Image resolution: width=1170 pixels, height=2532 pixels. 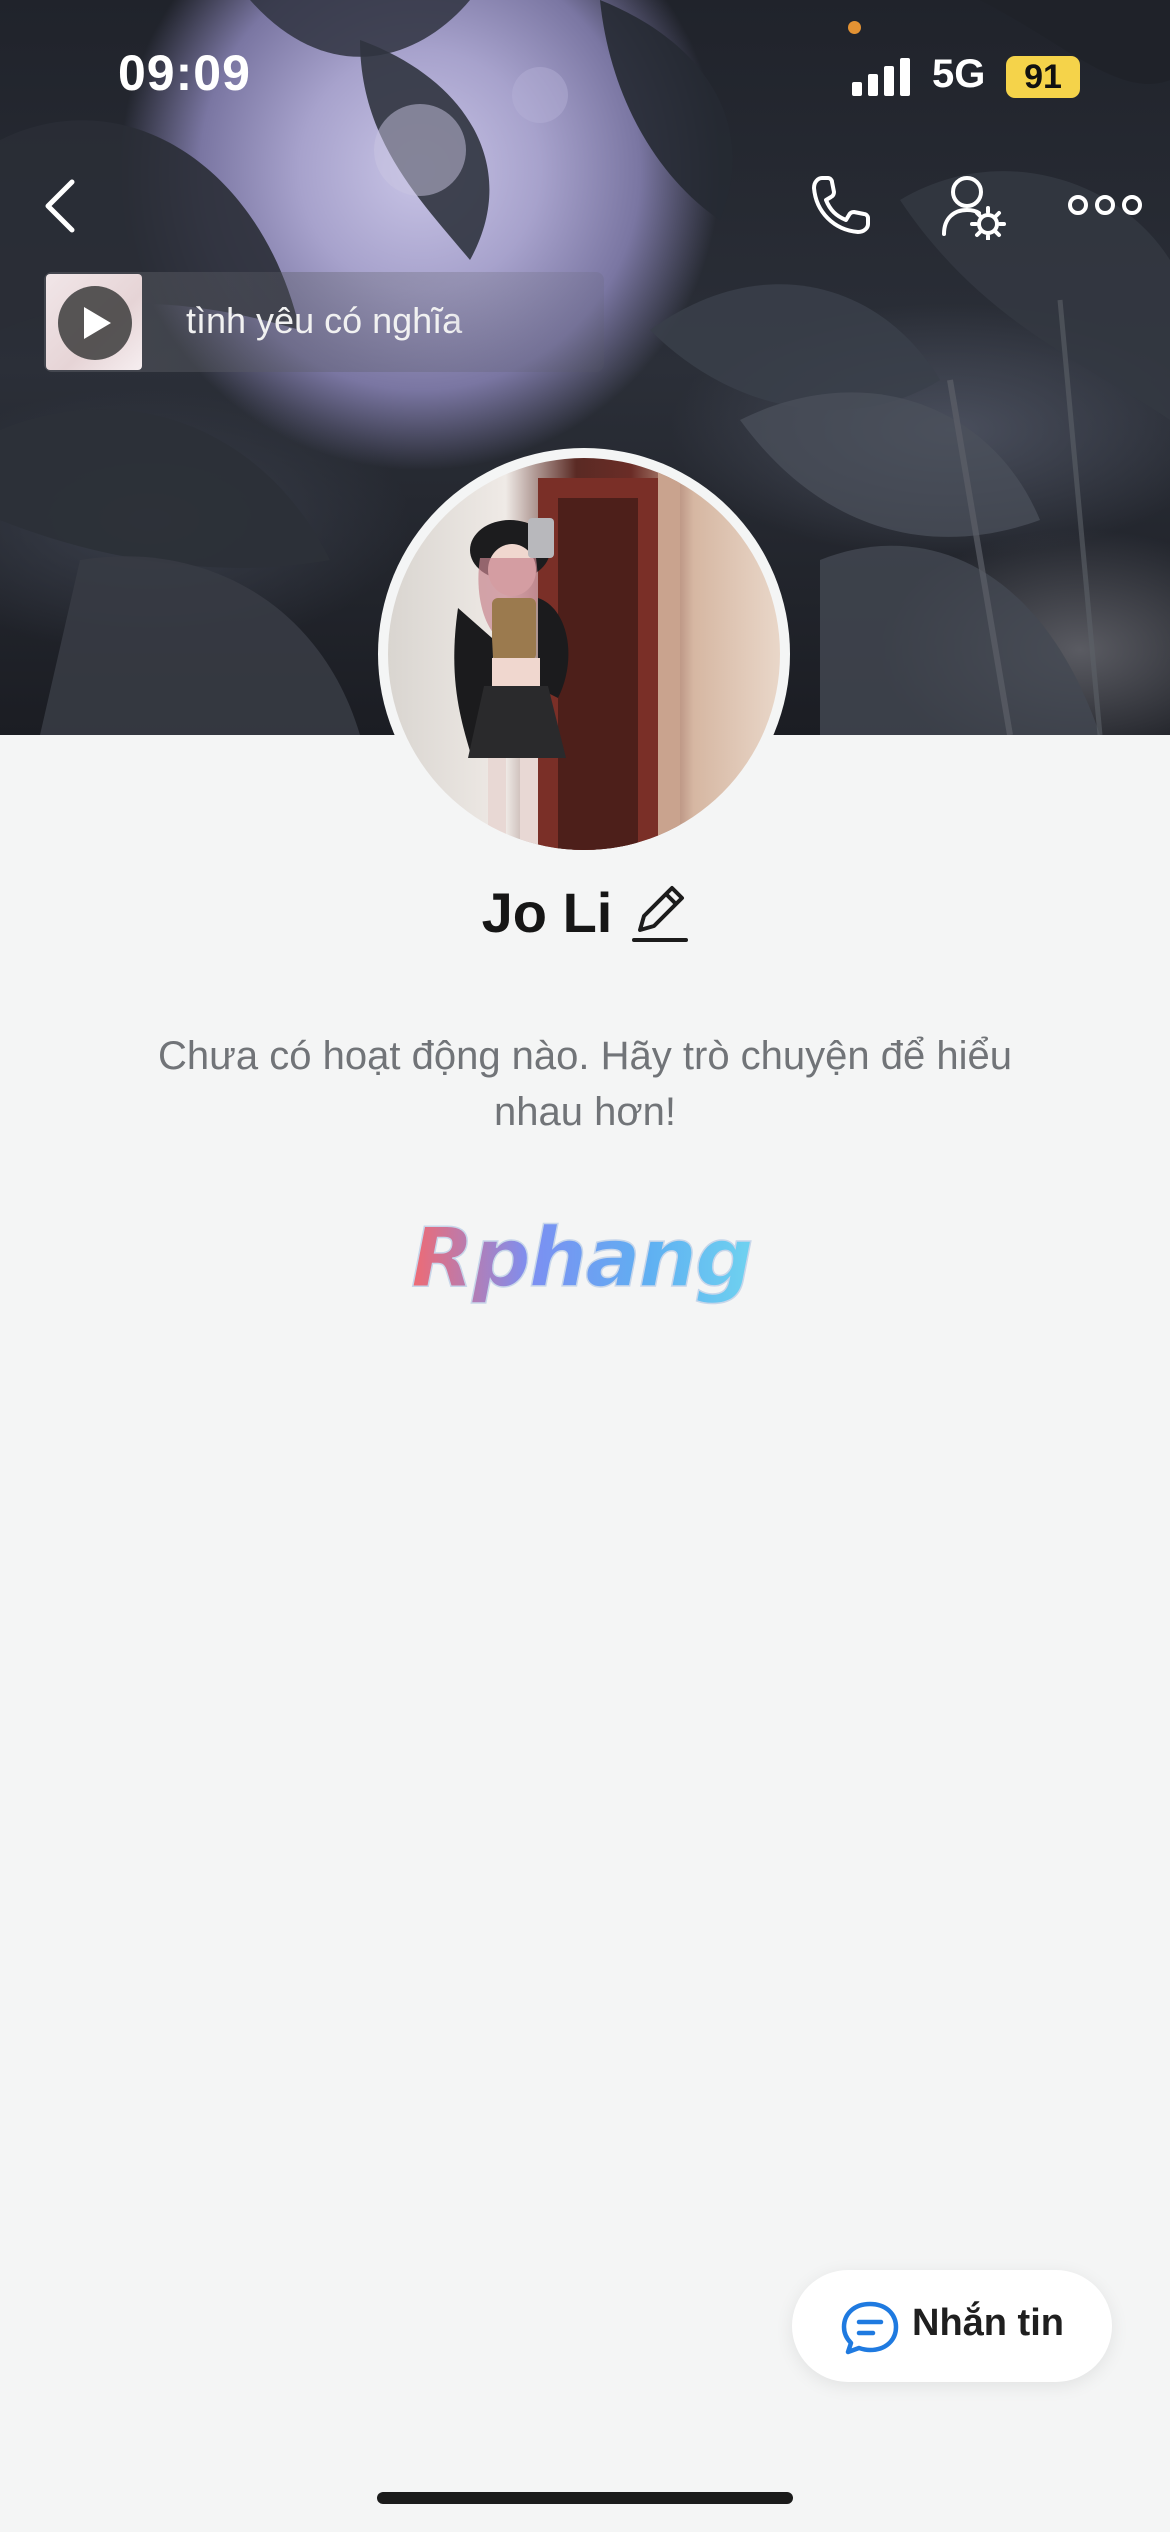 I want to click on watermark-text: Rphang, so click(x=581, y=1258).